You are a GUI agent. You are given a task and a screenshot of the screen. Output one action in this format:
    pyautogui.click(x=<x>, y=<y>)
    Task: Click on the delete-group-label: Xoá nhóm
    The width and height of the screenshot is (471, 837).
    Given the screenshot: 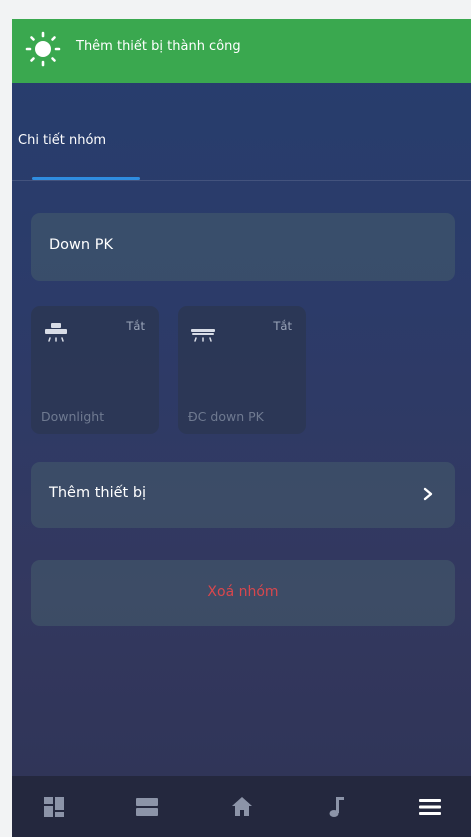 What is the action you would take?
    pyautogui.click(x=243, y=592)
    